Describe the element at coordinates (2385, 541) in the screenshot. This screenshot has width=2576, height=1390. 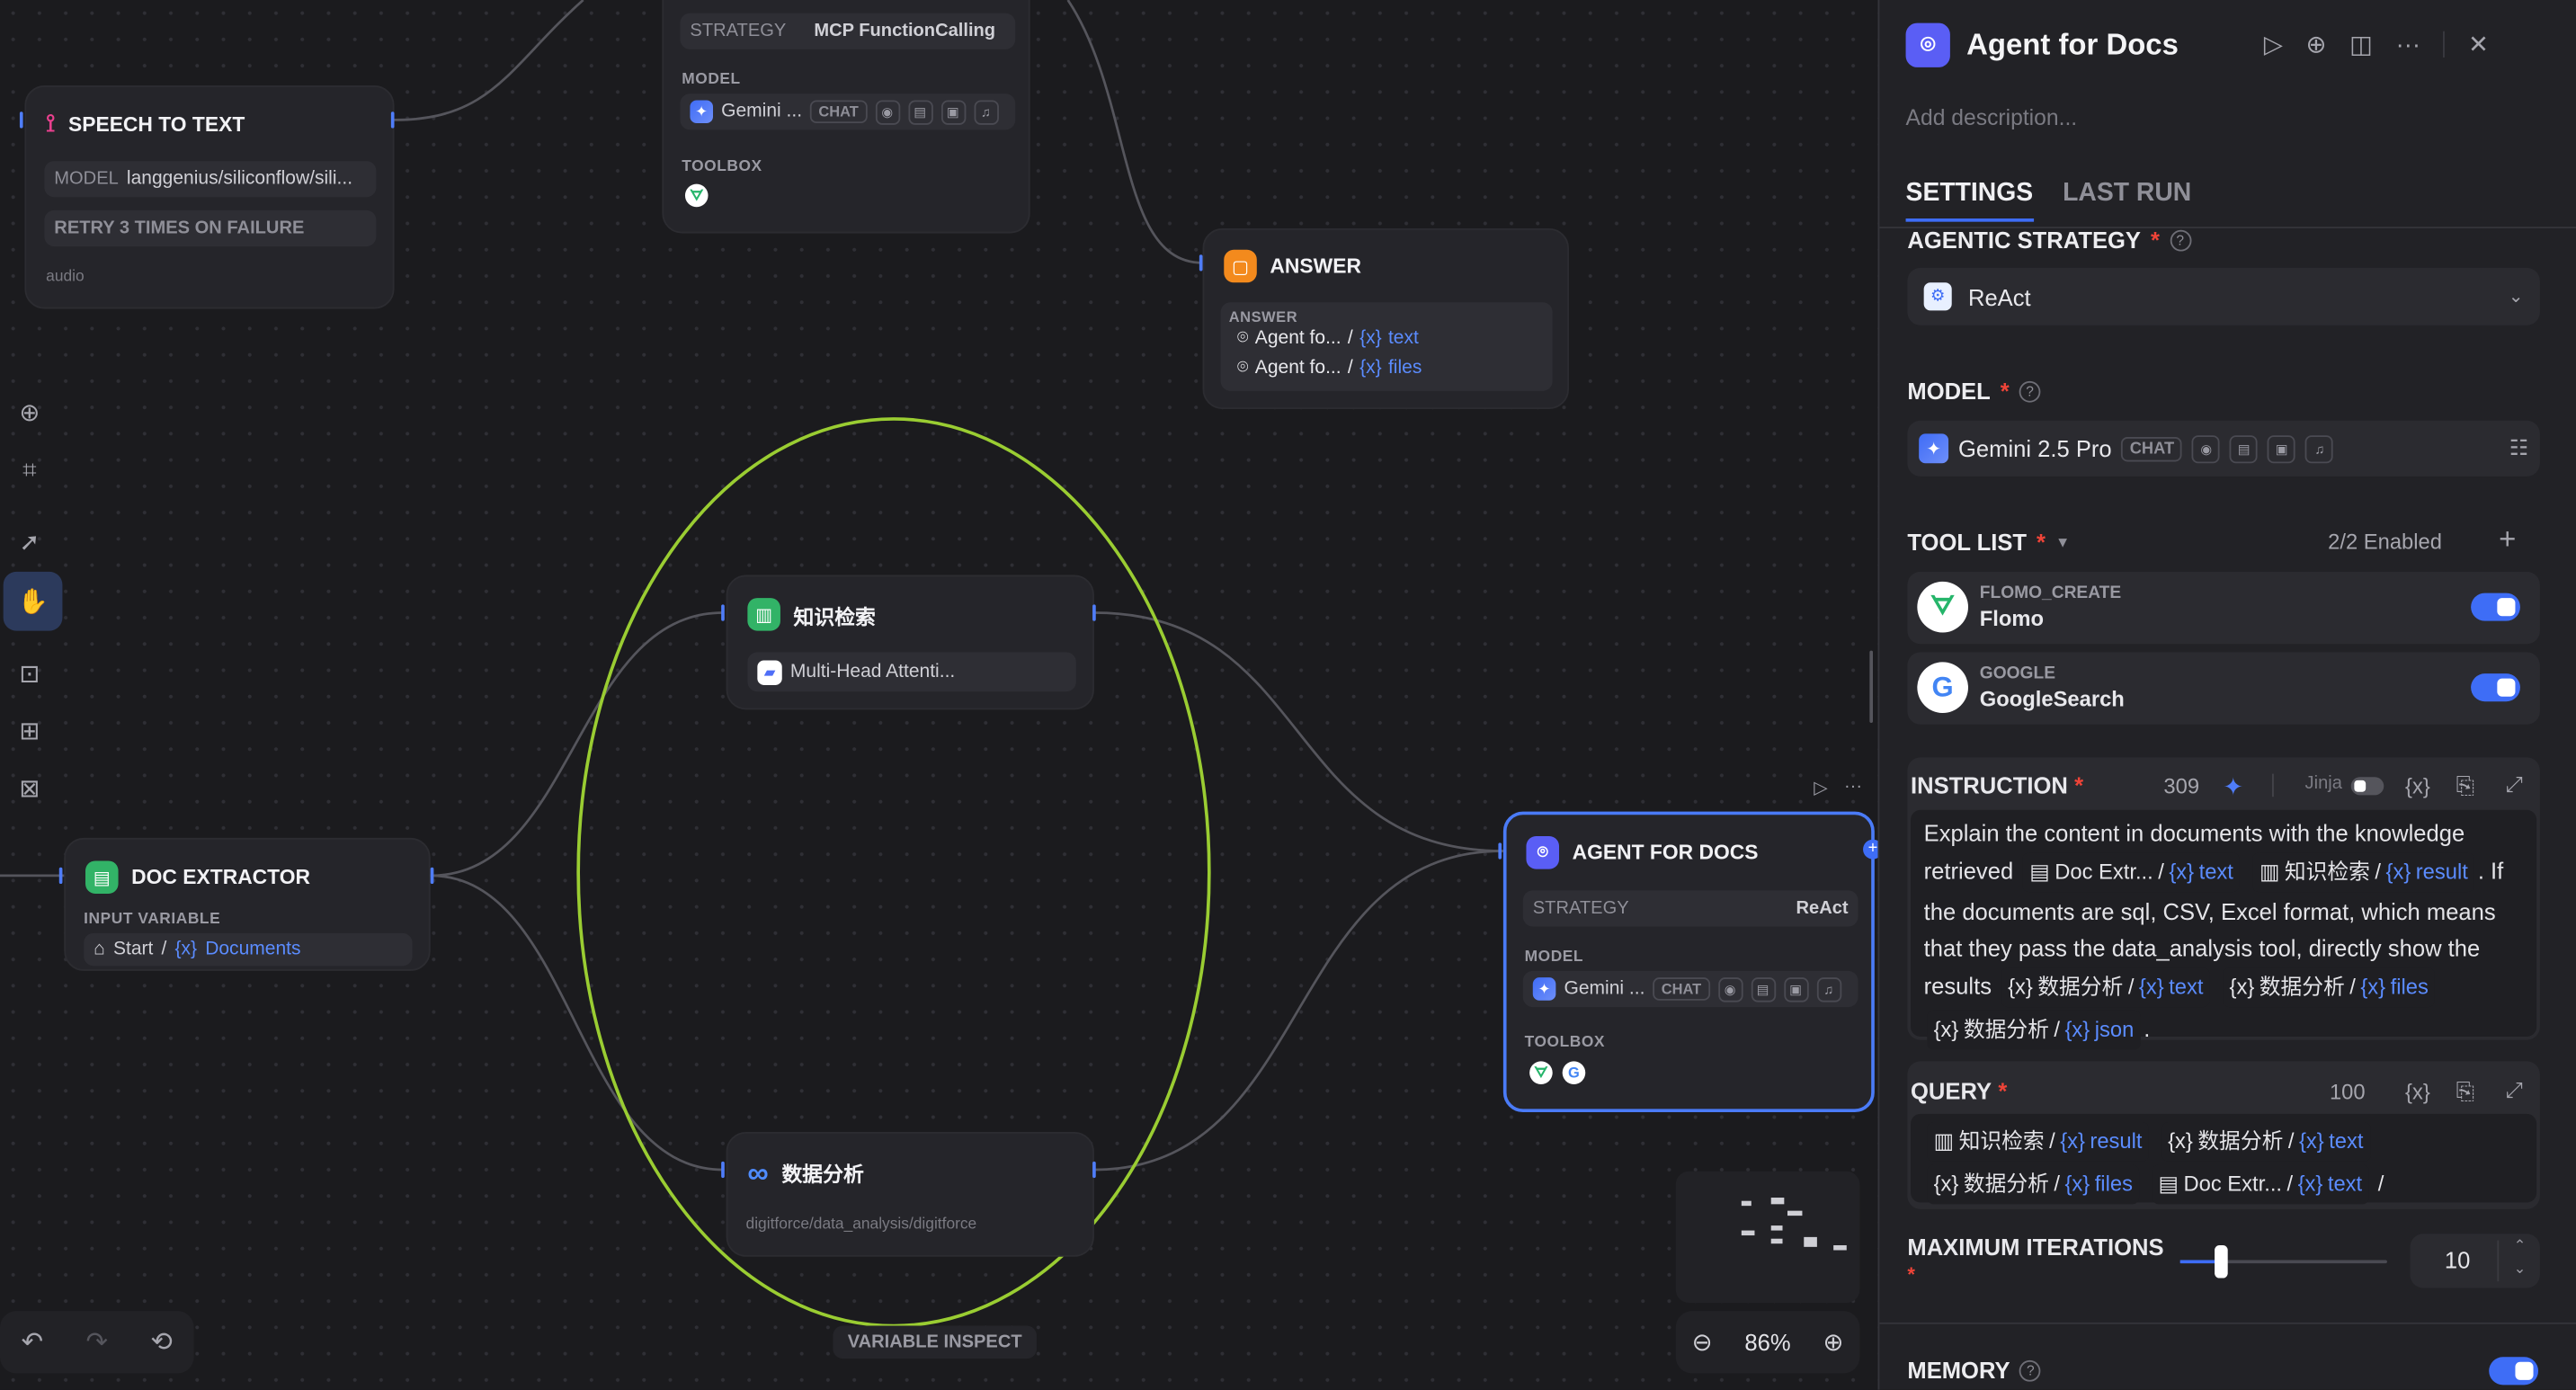
I see `tools-enabled-count: 2/2 Enabled` at that location.